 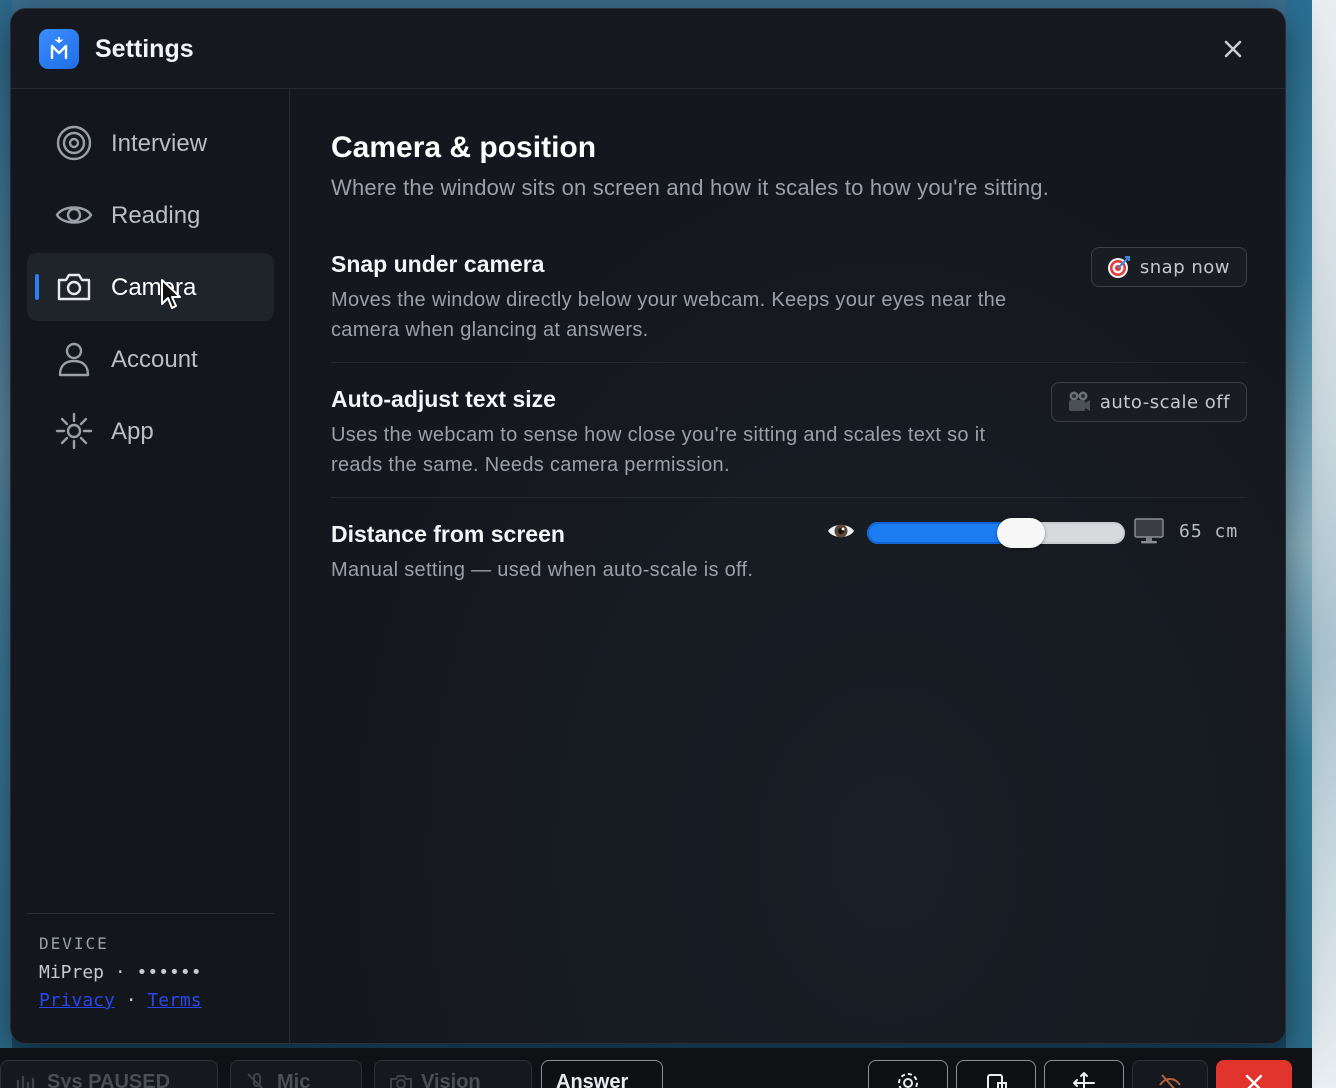 I want to click on sidebar-item-reading: Reading, so click(x=150, y=215).